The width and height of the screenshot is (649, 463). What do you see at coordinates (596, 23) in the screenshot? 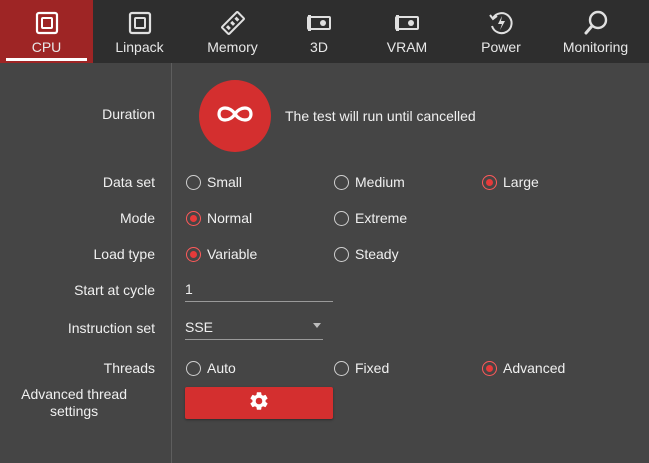
I see `monitoring-icon` at bounding box center [596, 23].